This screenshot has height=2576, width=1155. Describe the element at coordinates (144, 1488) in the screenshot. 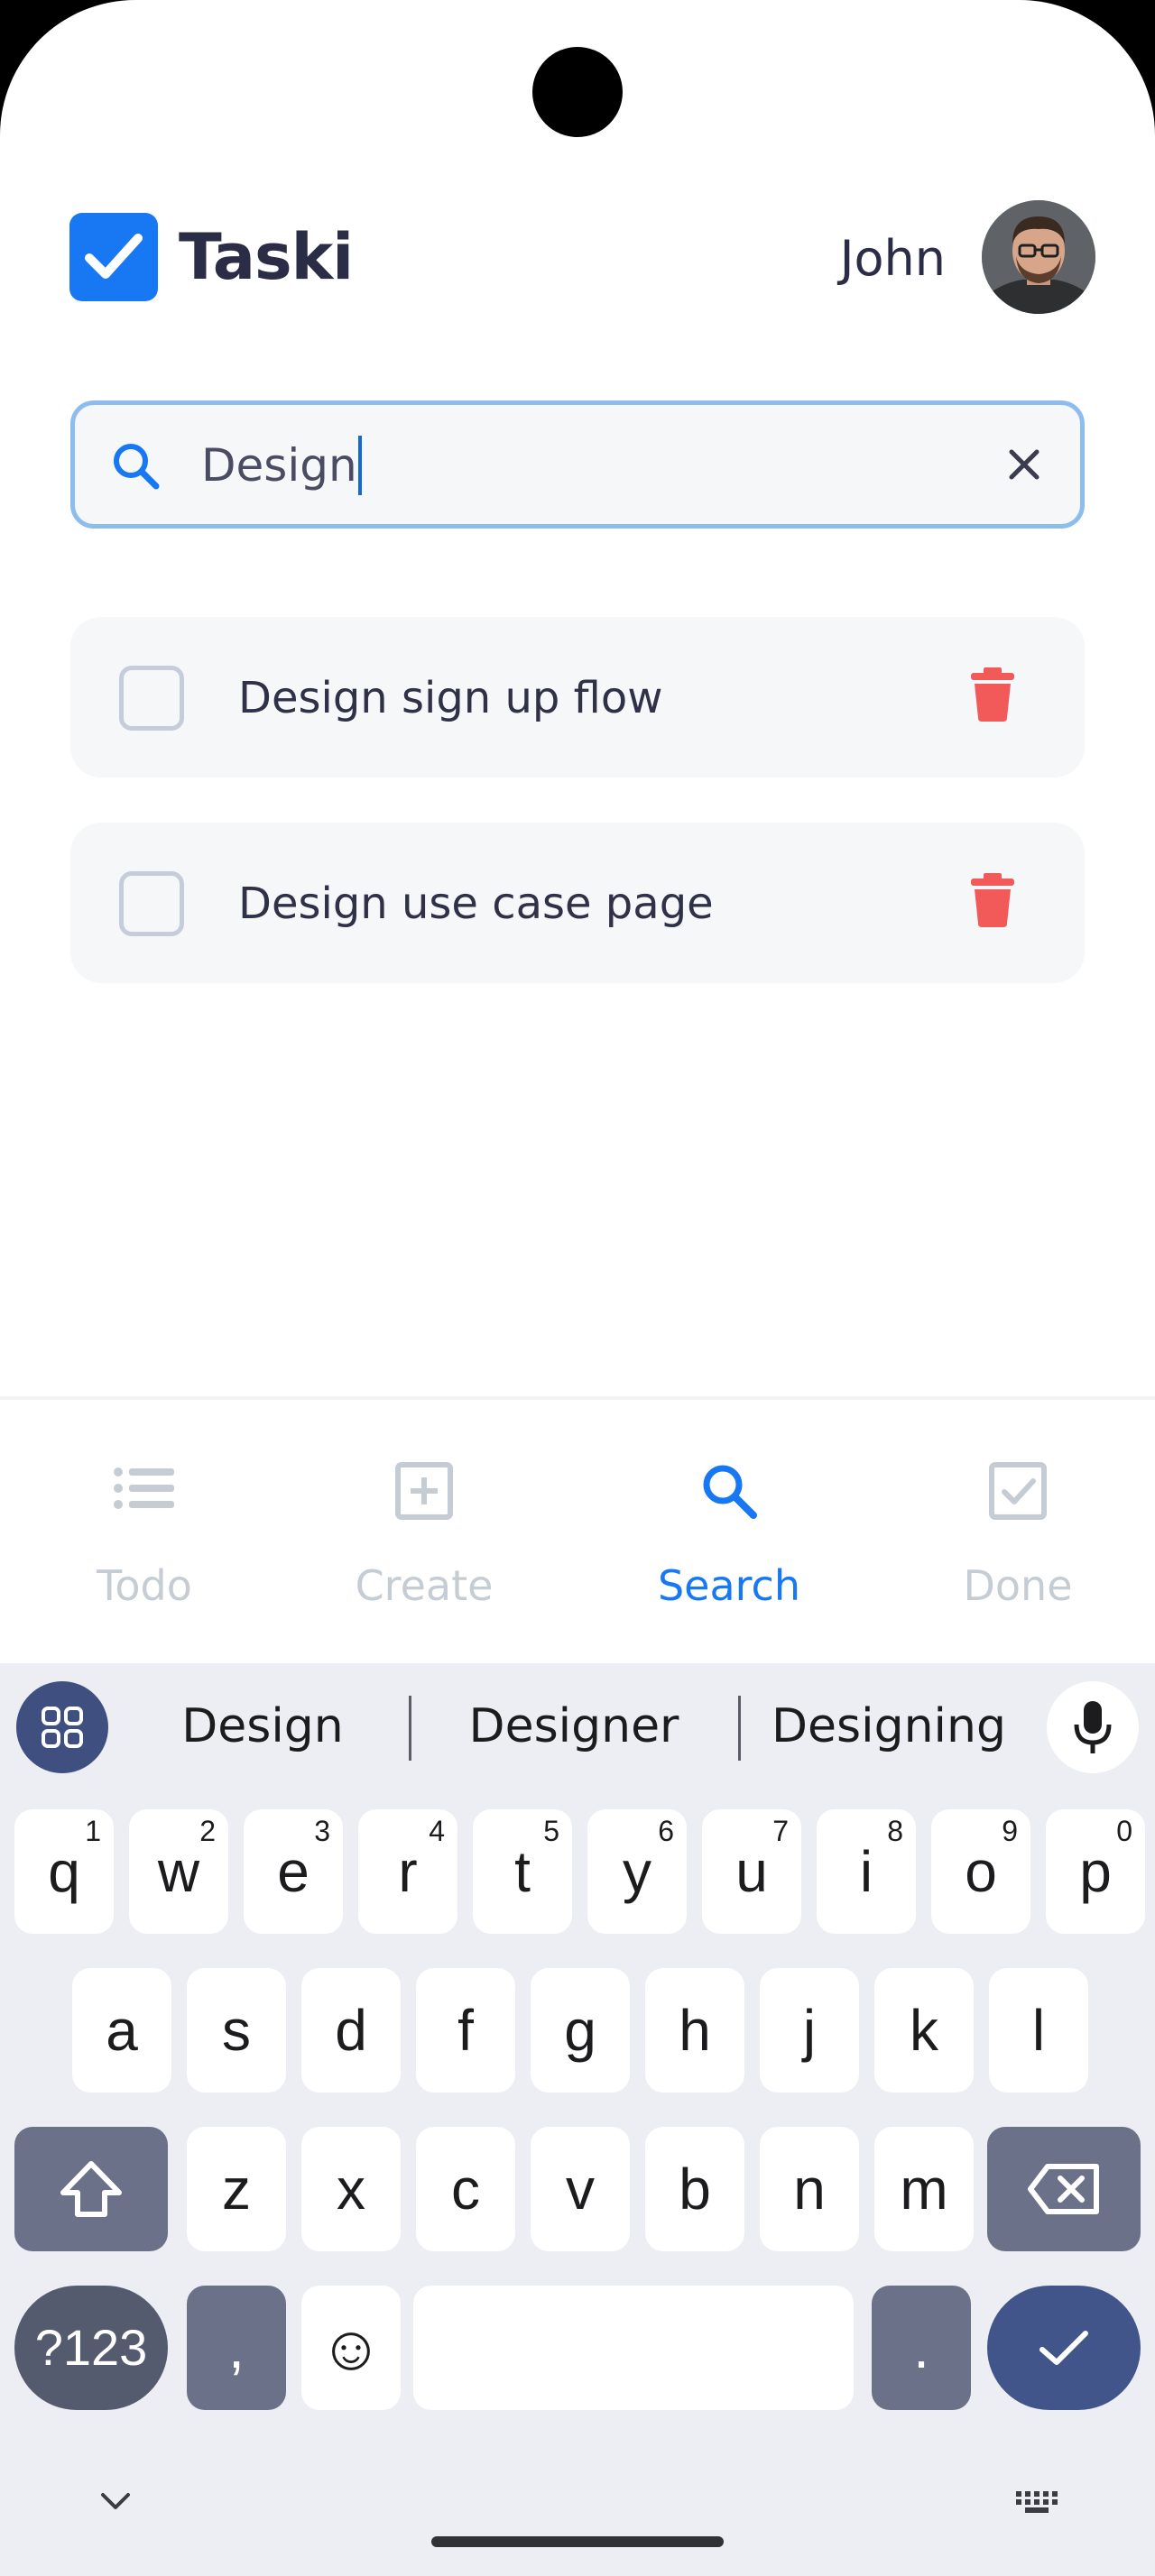

I see `list-icon` at that location.